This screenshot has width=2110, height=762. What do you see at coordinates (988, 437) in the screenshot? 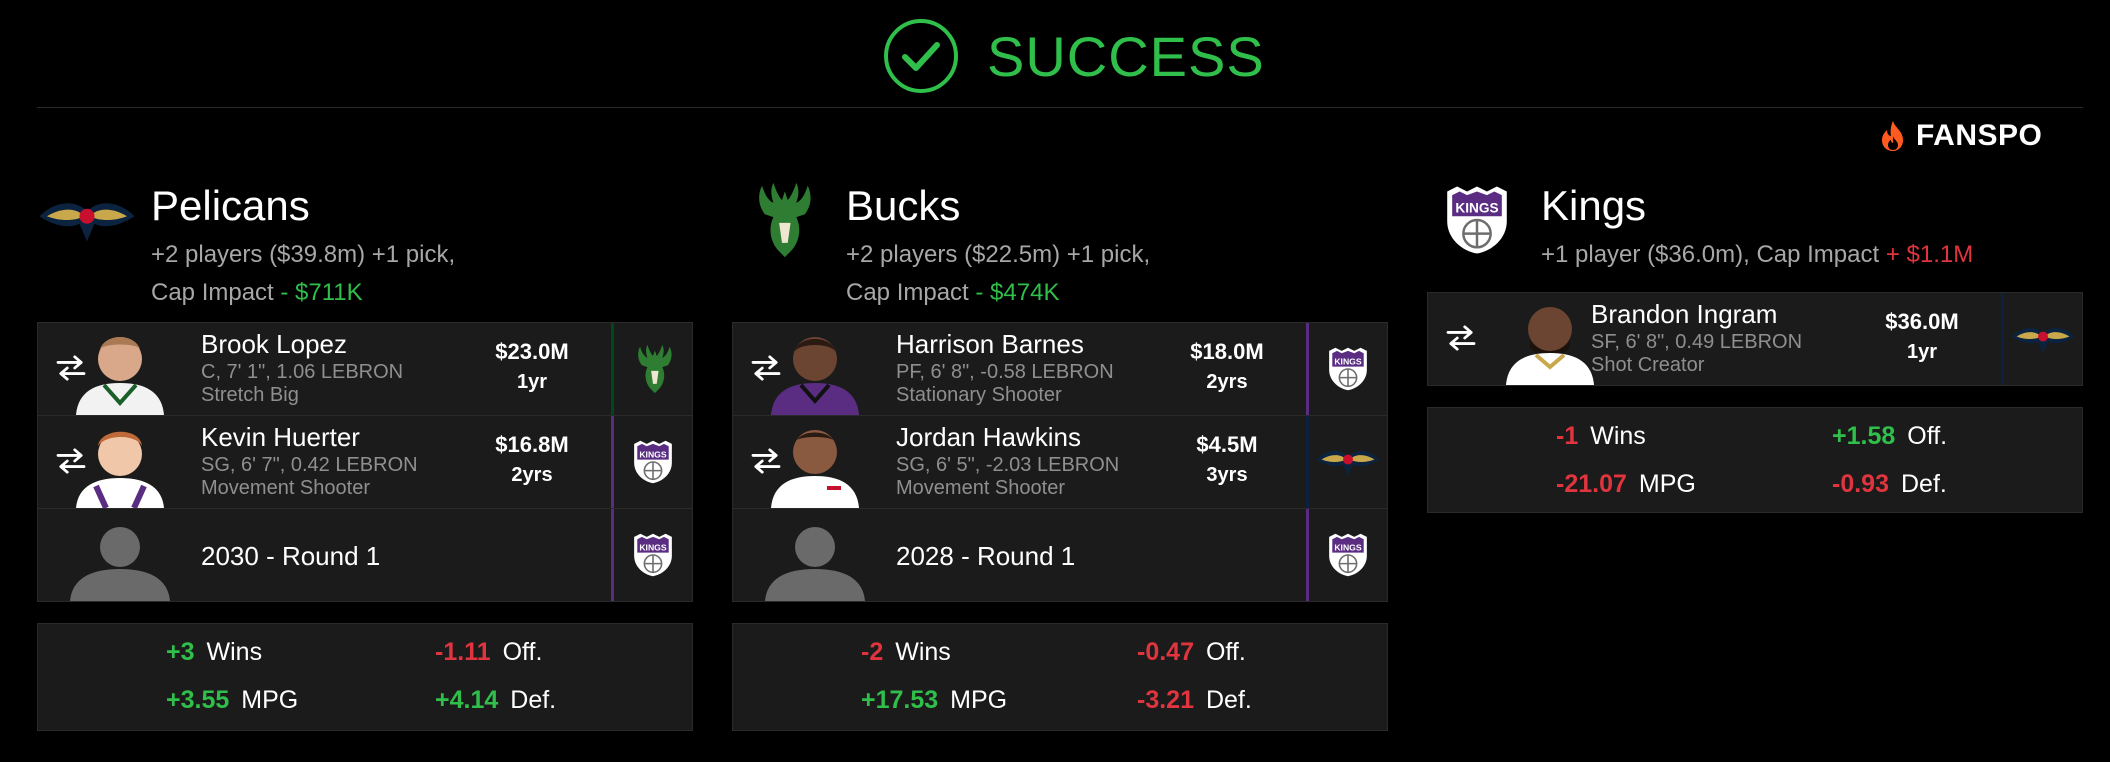
I see `player-name: Jordan Hawkins` at bounding box center [988, 437].